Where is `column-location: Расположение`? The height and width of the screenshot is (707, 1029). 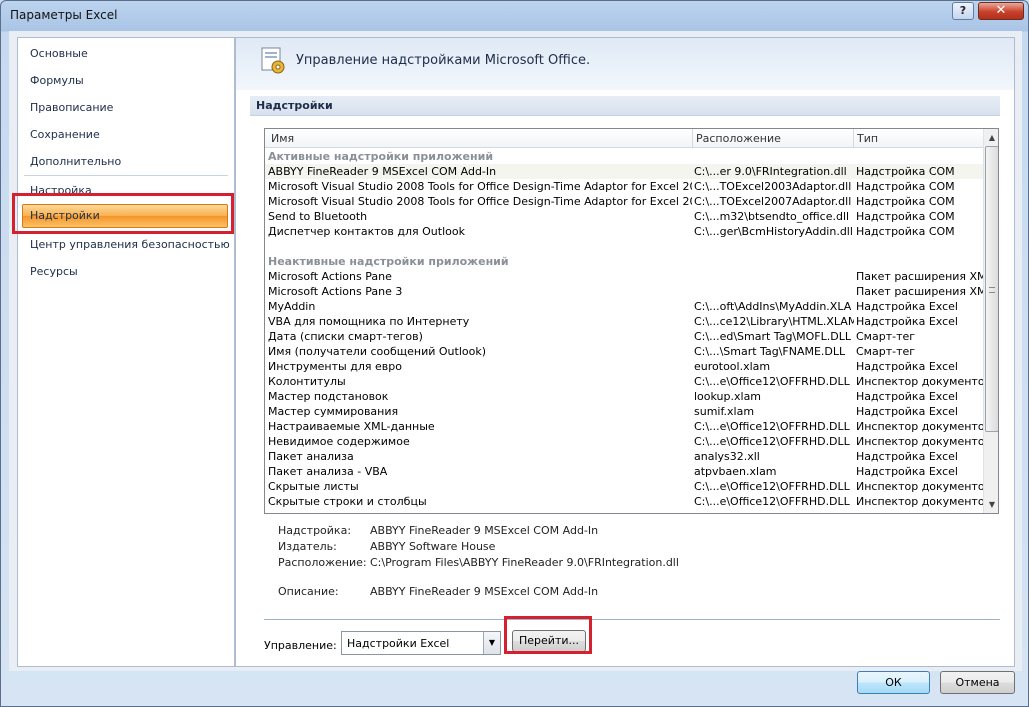 column-location: Расположение is located at coordinates (738, 138).